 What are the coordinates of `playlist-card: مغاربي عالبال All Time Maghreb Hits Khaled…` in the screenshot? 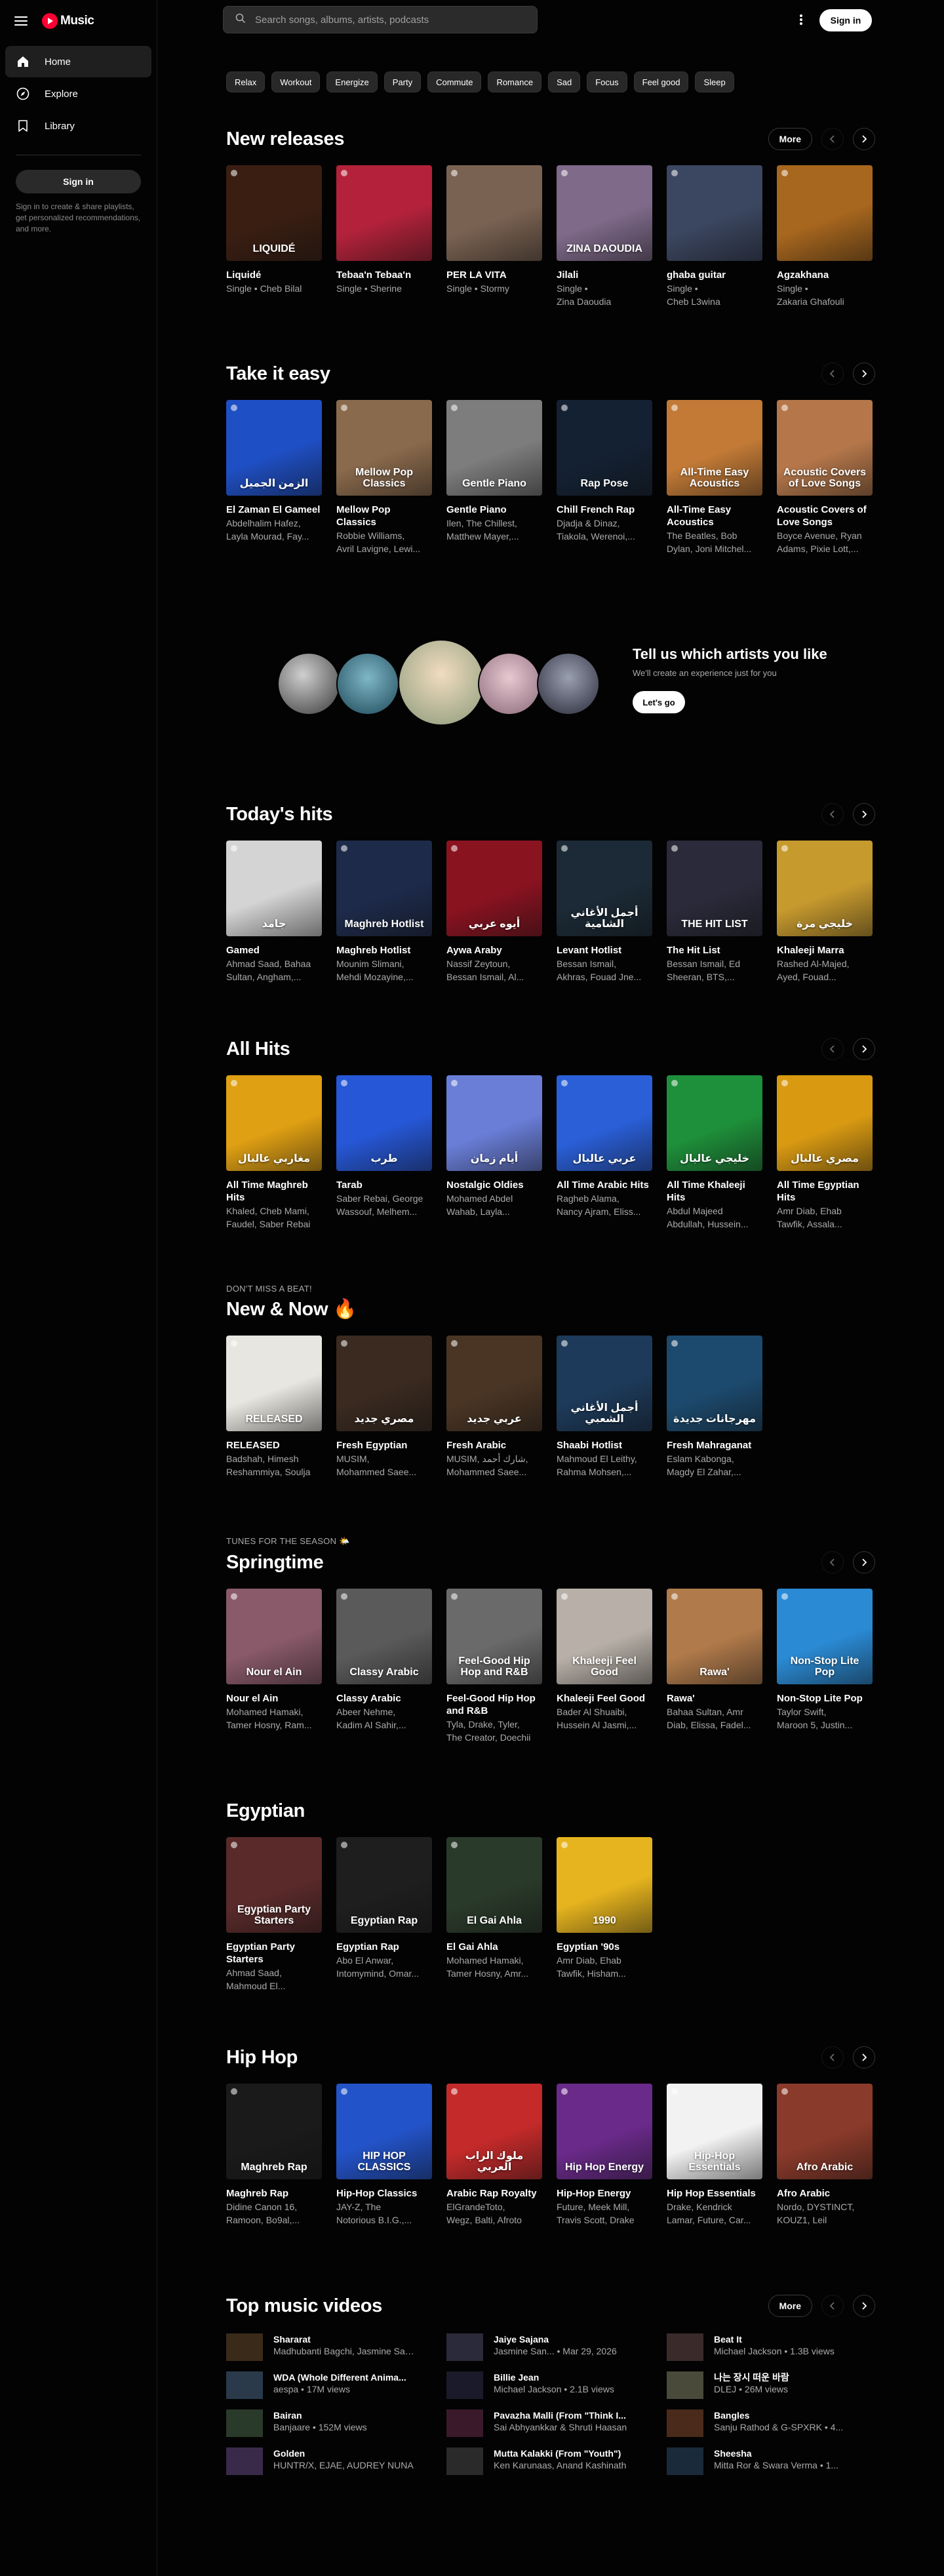 It's located at (274, 1152).